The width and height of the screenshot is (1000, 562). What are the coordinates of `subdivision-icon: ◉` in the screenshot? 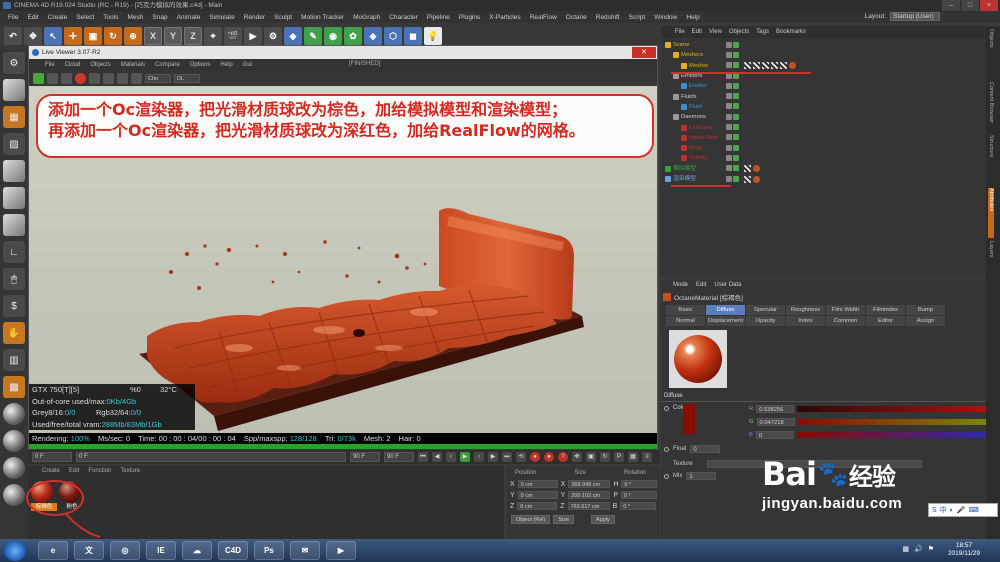 It's located at (333, 36).